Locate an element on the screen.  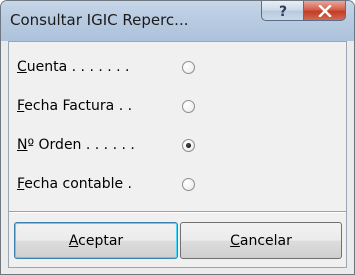
cancel-button-label: Cancelar is located at coordinates (261, 240).